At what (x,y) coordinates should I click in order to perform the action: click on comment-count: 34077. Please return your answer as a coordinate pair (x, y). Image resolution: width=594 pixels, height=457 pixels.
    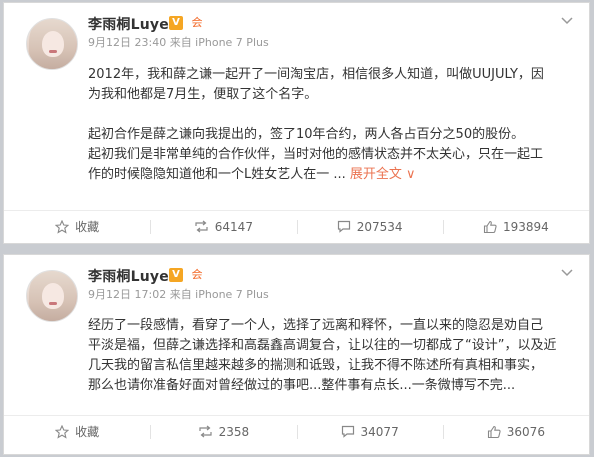
    Looking at the image, I should click on (379, 431).